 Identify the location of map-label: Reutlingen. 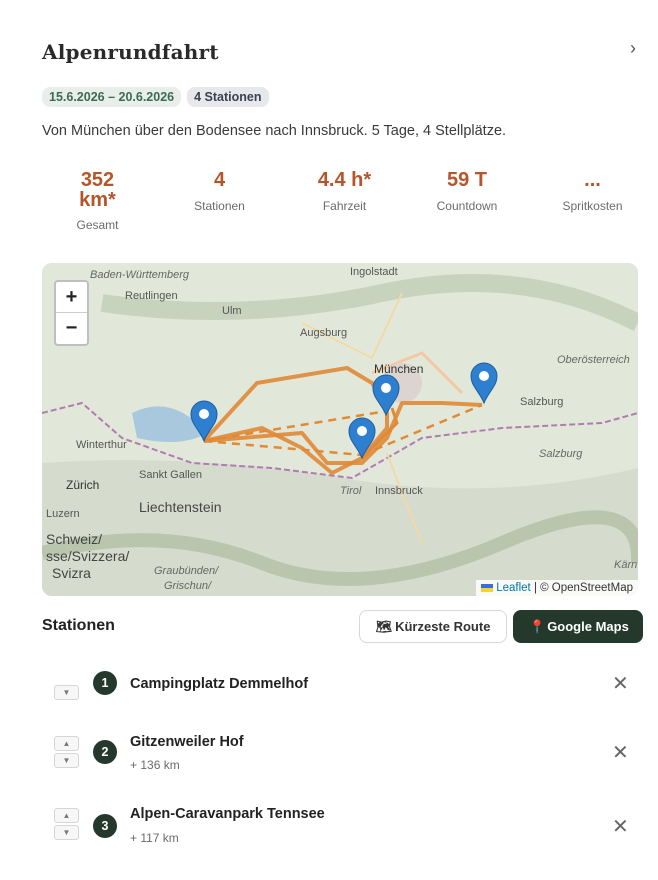
(151, 296).